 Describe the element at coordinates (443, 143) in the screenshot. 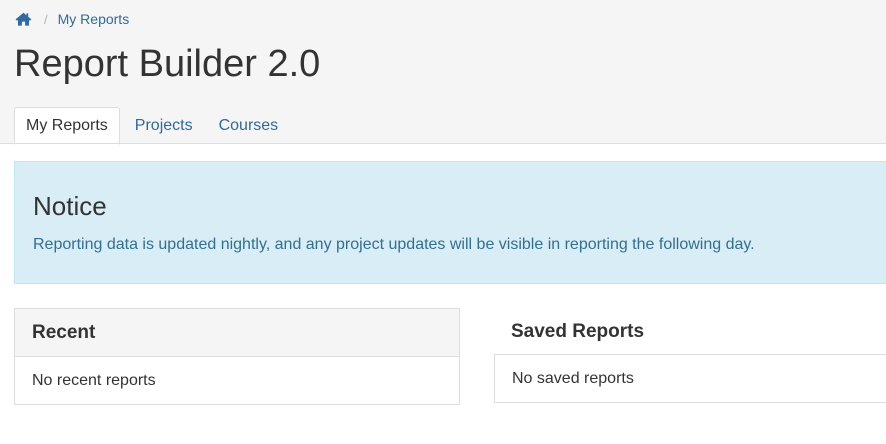

I see `tab-divider` at that location.